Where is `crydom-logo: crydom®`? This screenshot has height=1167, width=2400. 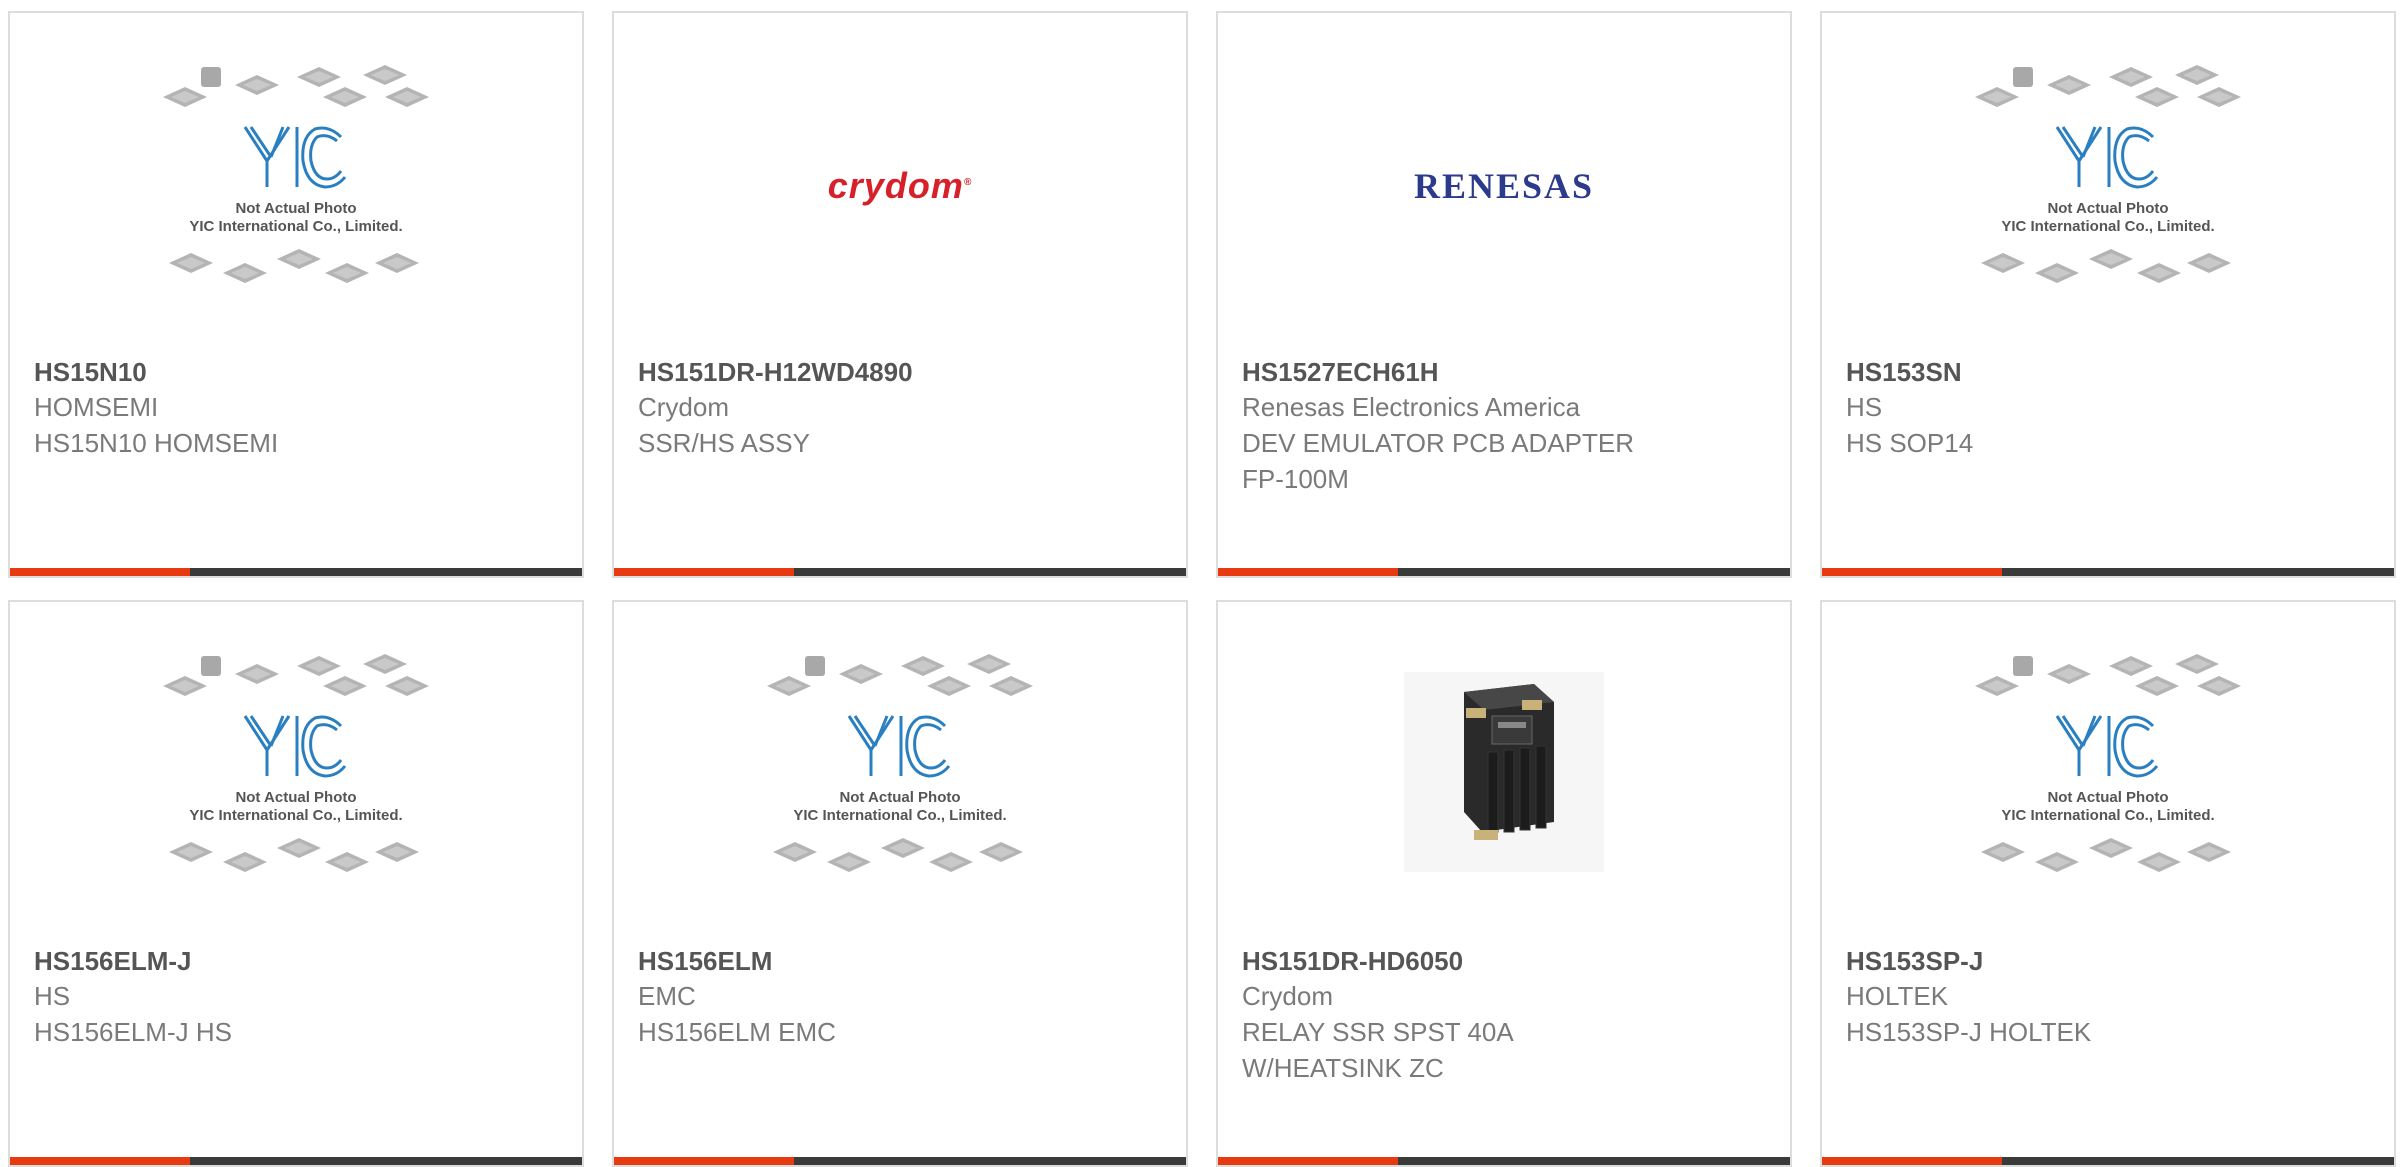
crydom-logo: crydom® is located at coordinates (900, 186).